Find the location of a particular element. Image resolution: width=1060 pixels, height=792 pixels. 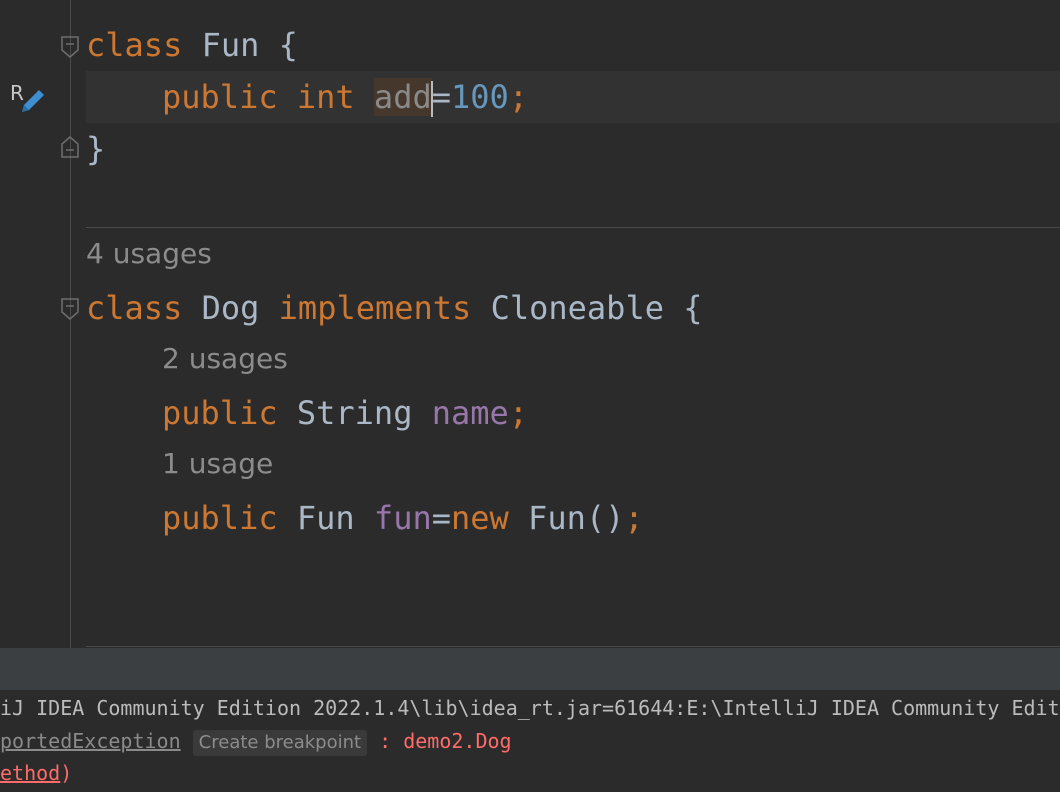

stack-trace-rest: ) is located at coordinates (66, 773).